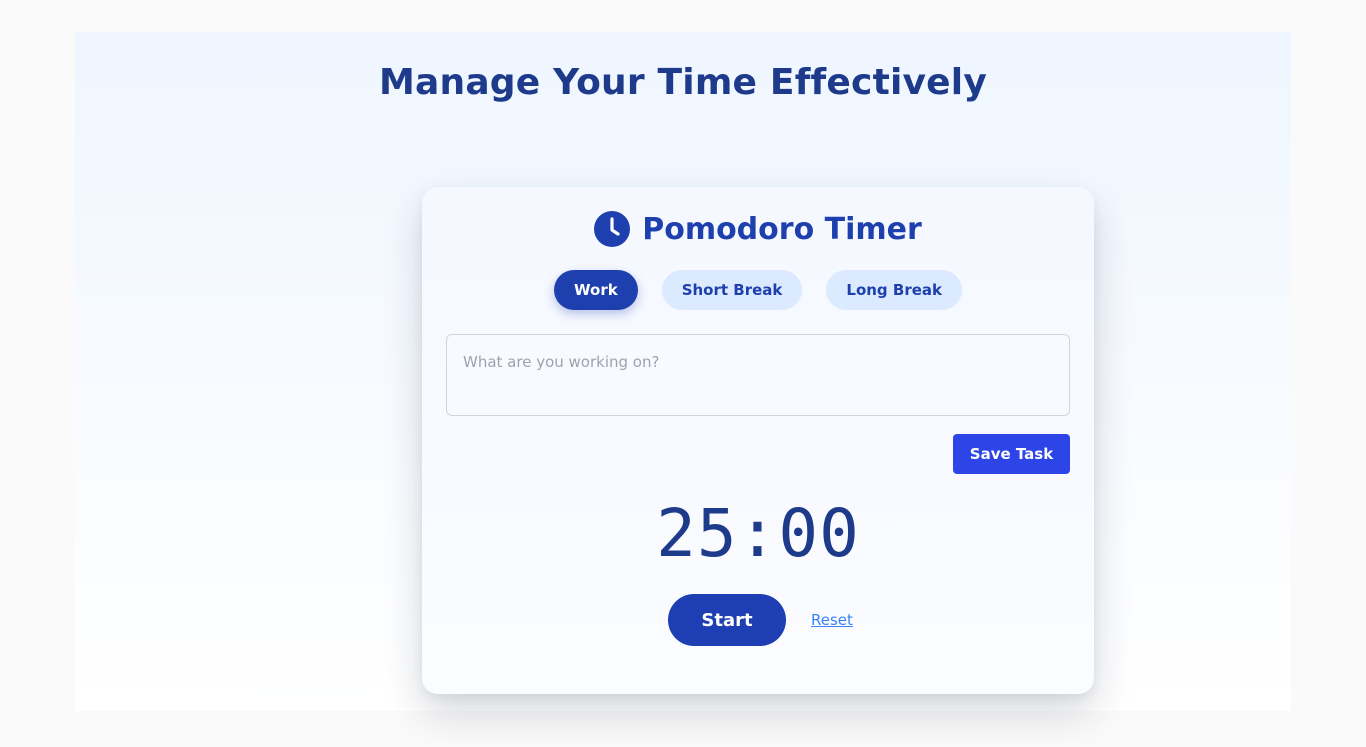  What do you see at coordinates (894, 290) in the screenshot?
I see `tab-long-break: Long Break` at bounding box center [894, 290].